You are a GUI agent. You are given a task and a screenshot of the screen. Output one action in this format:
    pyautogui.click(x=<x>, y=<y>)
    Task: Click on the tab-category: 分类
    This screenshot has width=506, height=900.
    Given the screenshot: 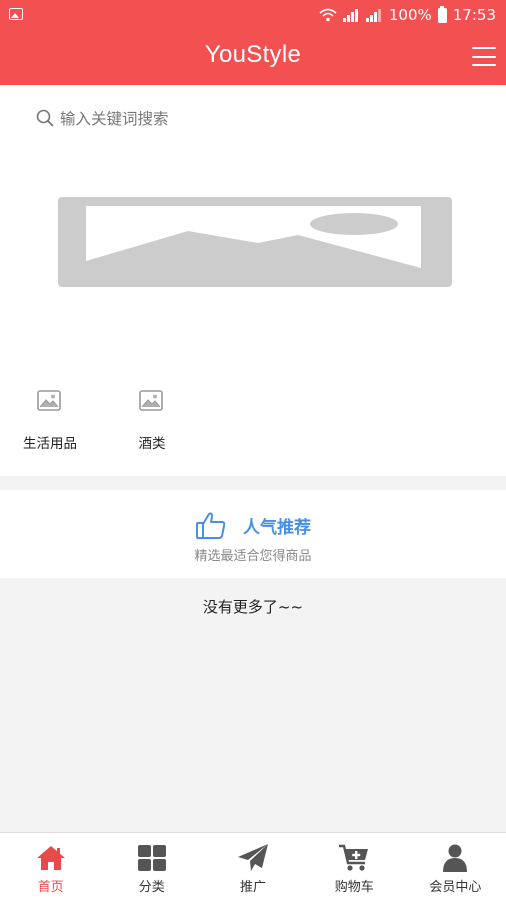 What is the action you would take?
    pyautogui.click(x=151, y=866)
    